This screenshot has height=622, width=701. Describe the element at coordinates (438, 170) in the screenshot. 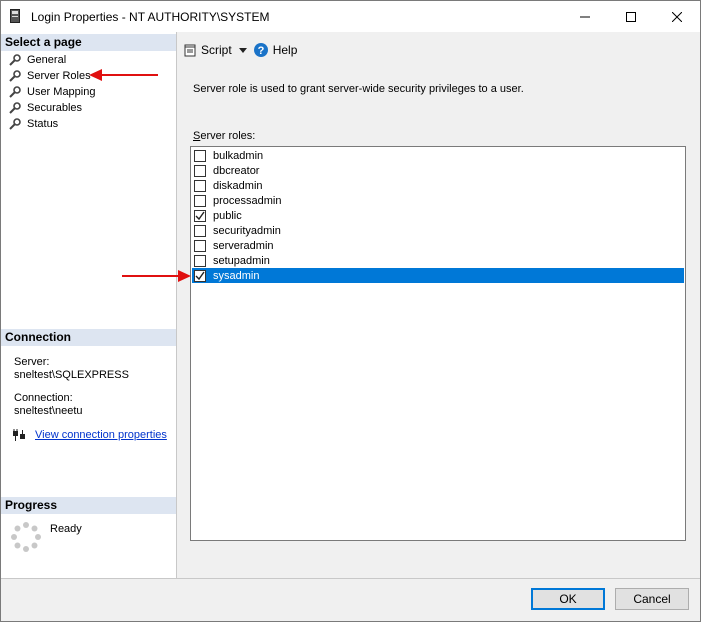

I see `role-row-dbcreator: dbcreator` at that location.